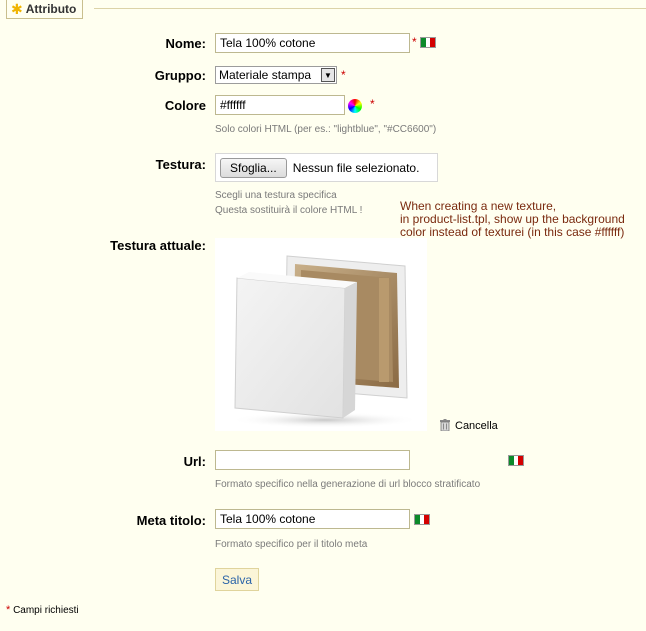 The width and height of the screenshot is (646, 631). I want to click on required-fields-note: * Campi richiesti, so click(42, 610).